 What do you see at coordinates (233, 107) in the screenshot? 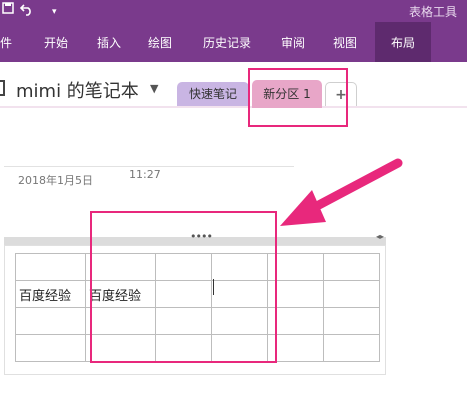
I see `section-tab-baseline` at bounding box center [233, 107].